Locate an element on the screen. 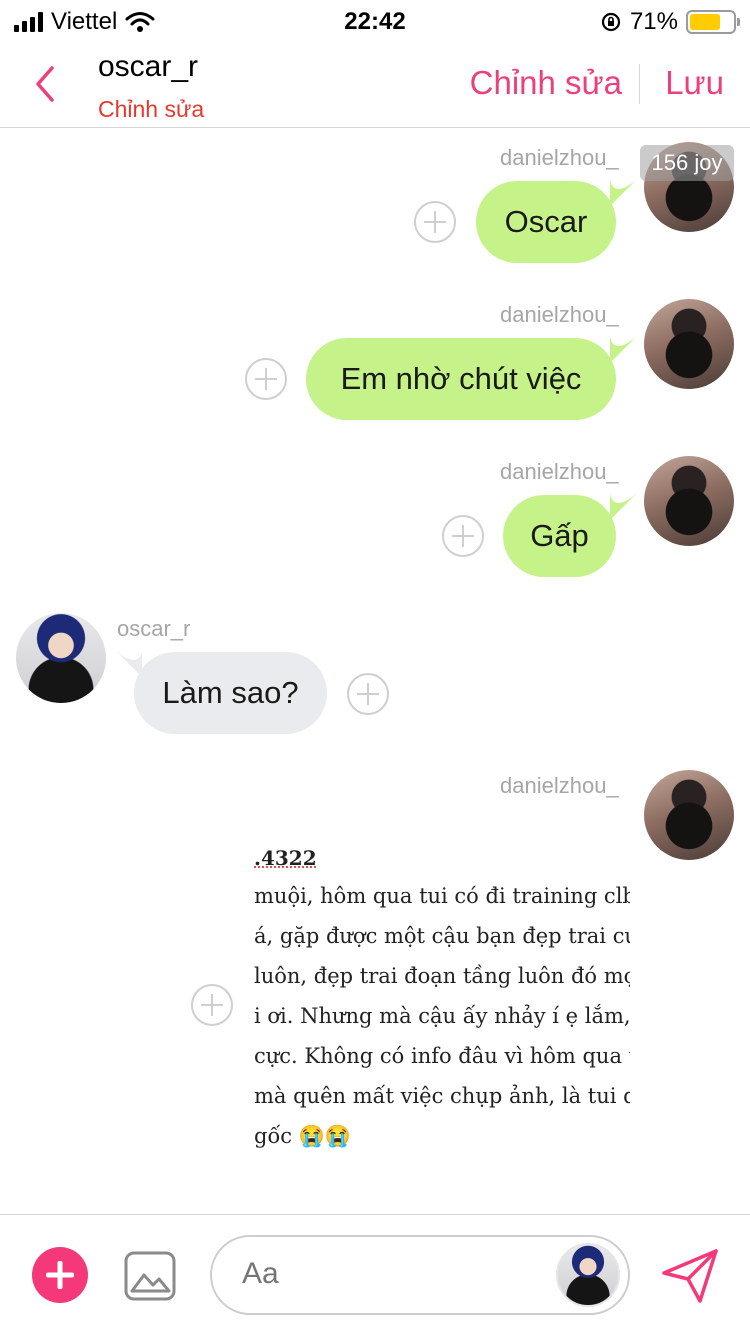  message-input is located at coordinates (392, 1274).